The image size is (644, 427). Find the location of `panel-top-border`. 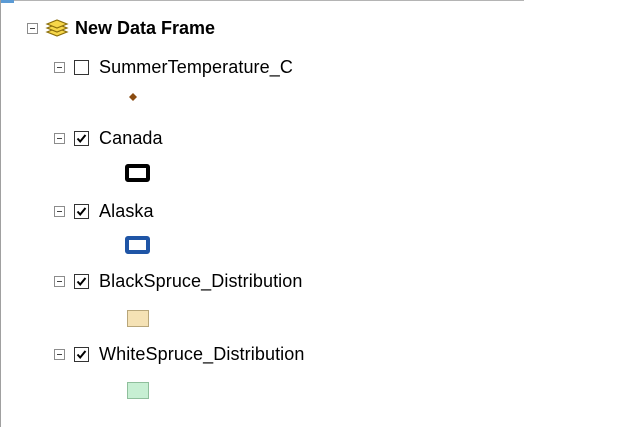

panel-top-border is located at coordinates (262, 0).